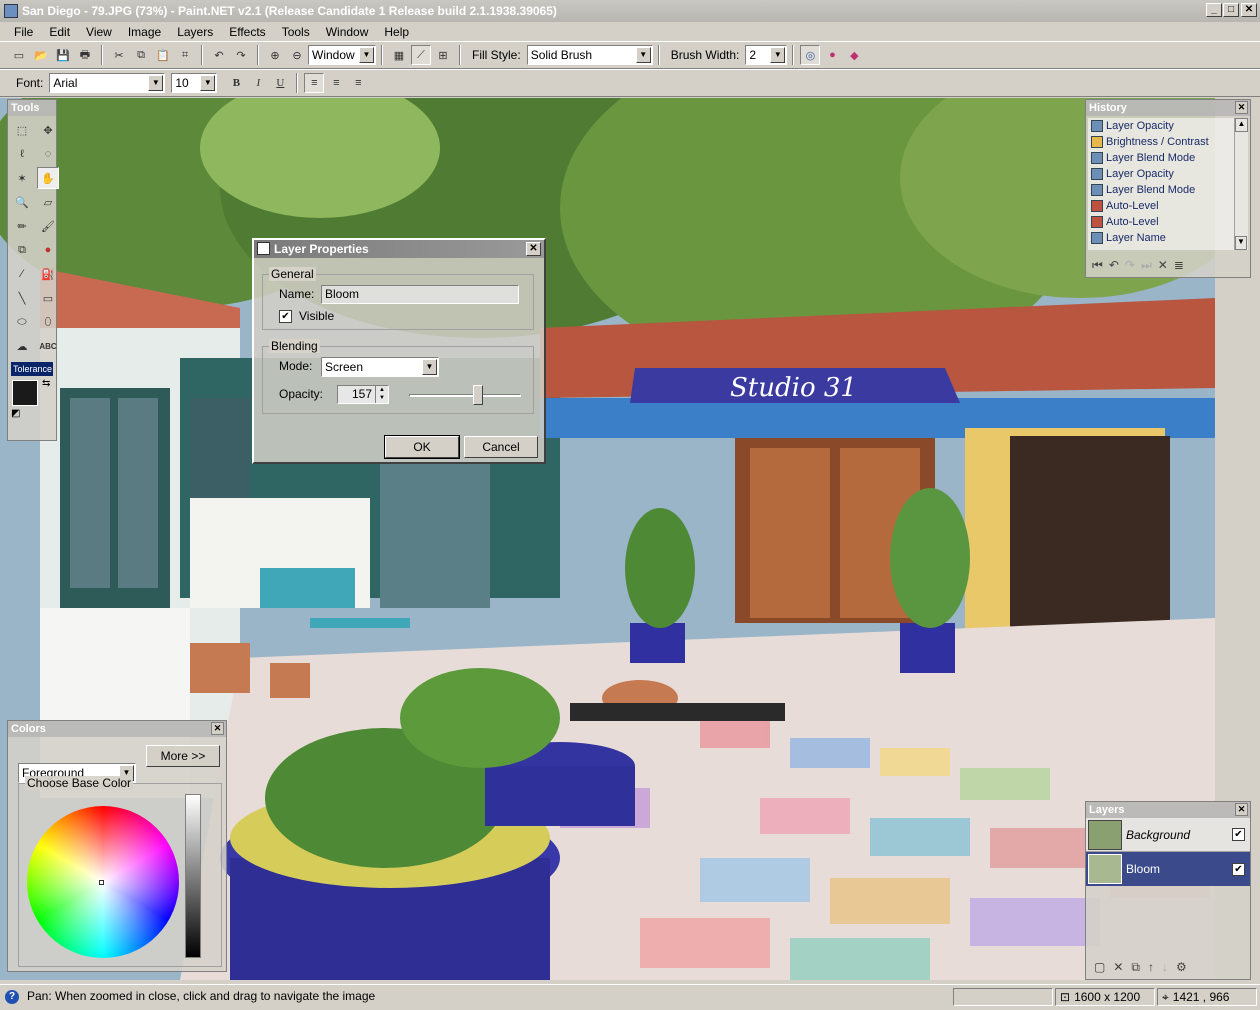 This screenshot has height=1010, width=1260. What do you see at coordinates (1118, 967) in the screenshot?
I see `delete-layer-icon: ✕` at bounding box center [1118, 967].